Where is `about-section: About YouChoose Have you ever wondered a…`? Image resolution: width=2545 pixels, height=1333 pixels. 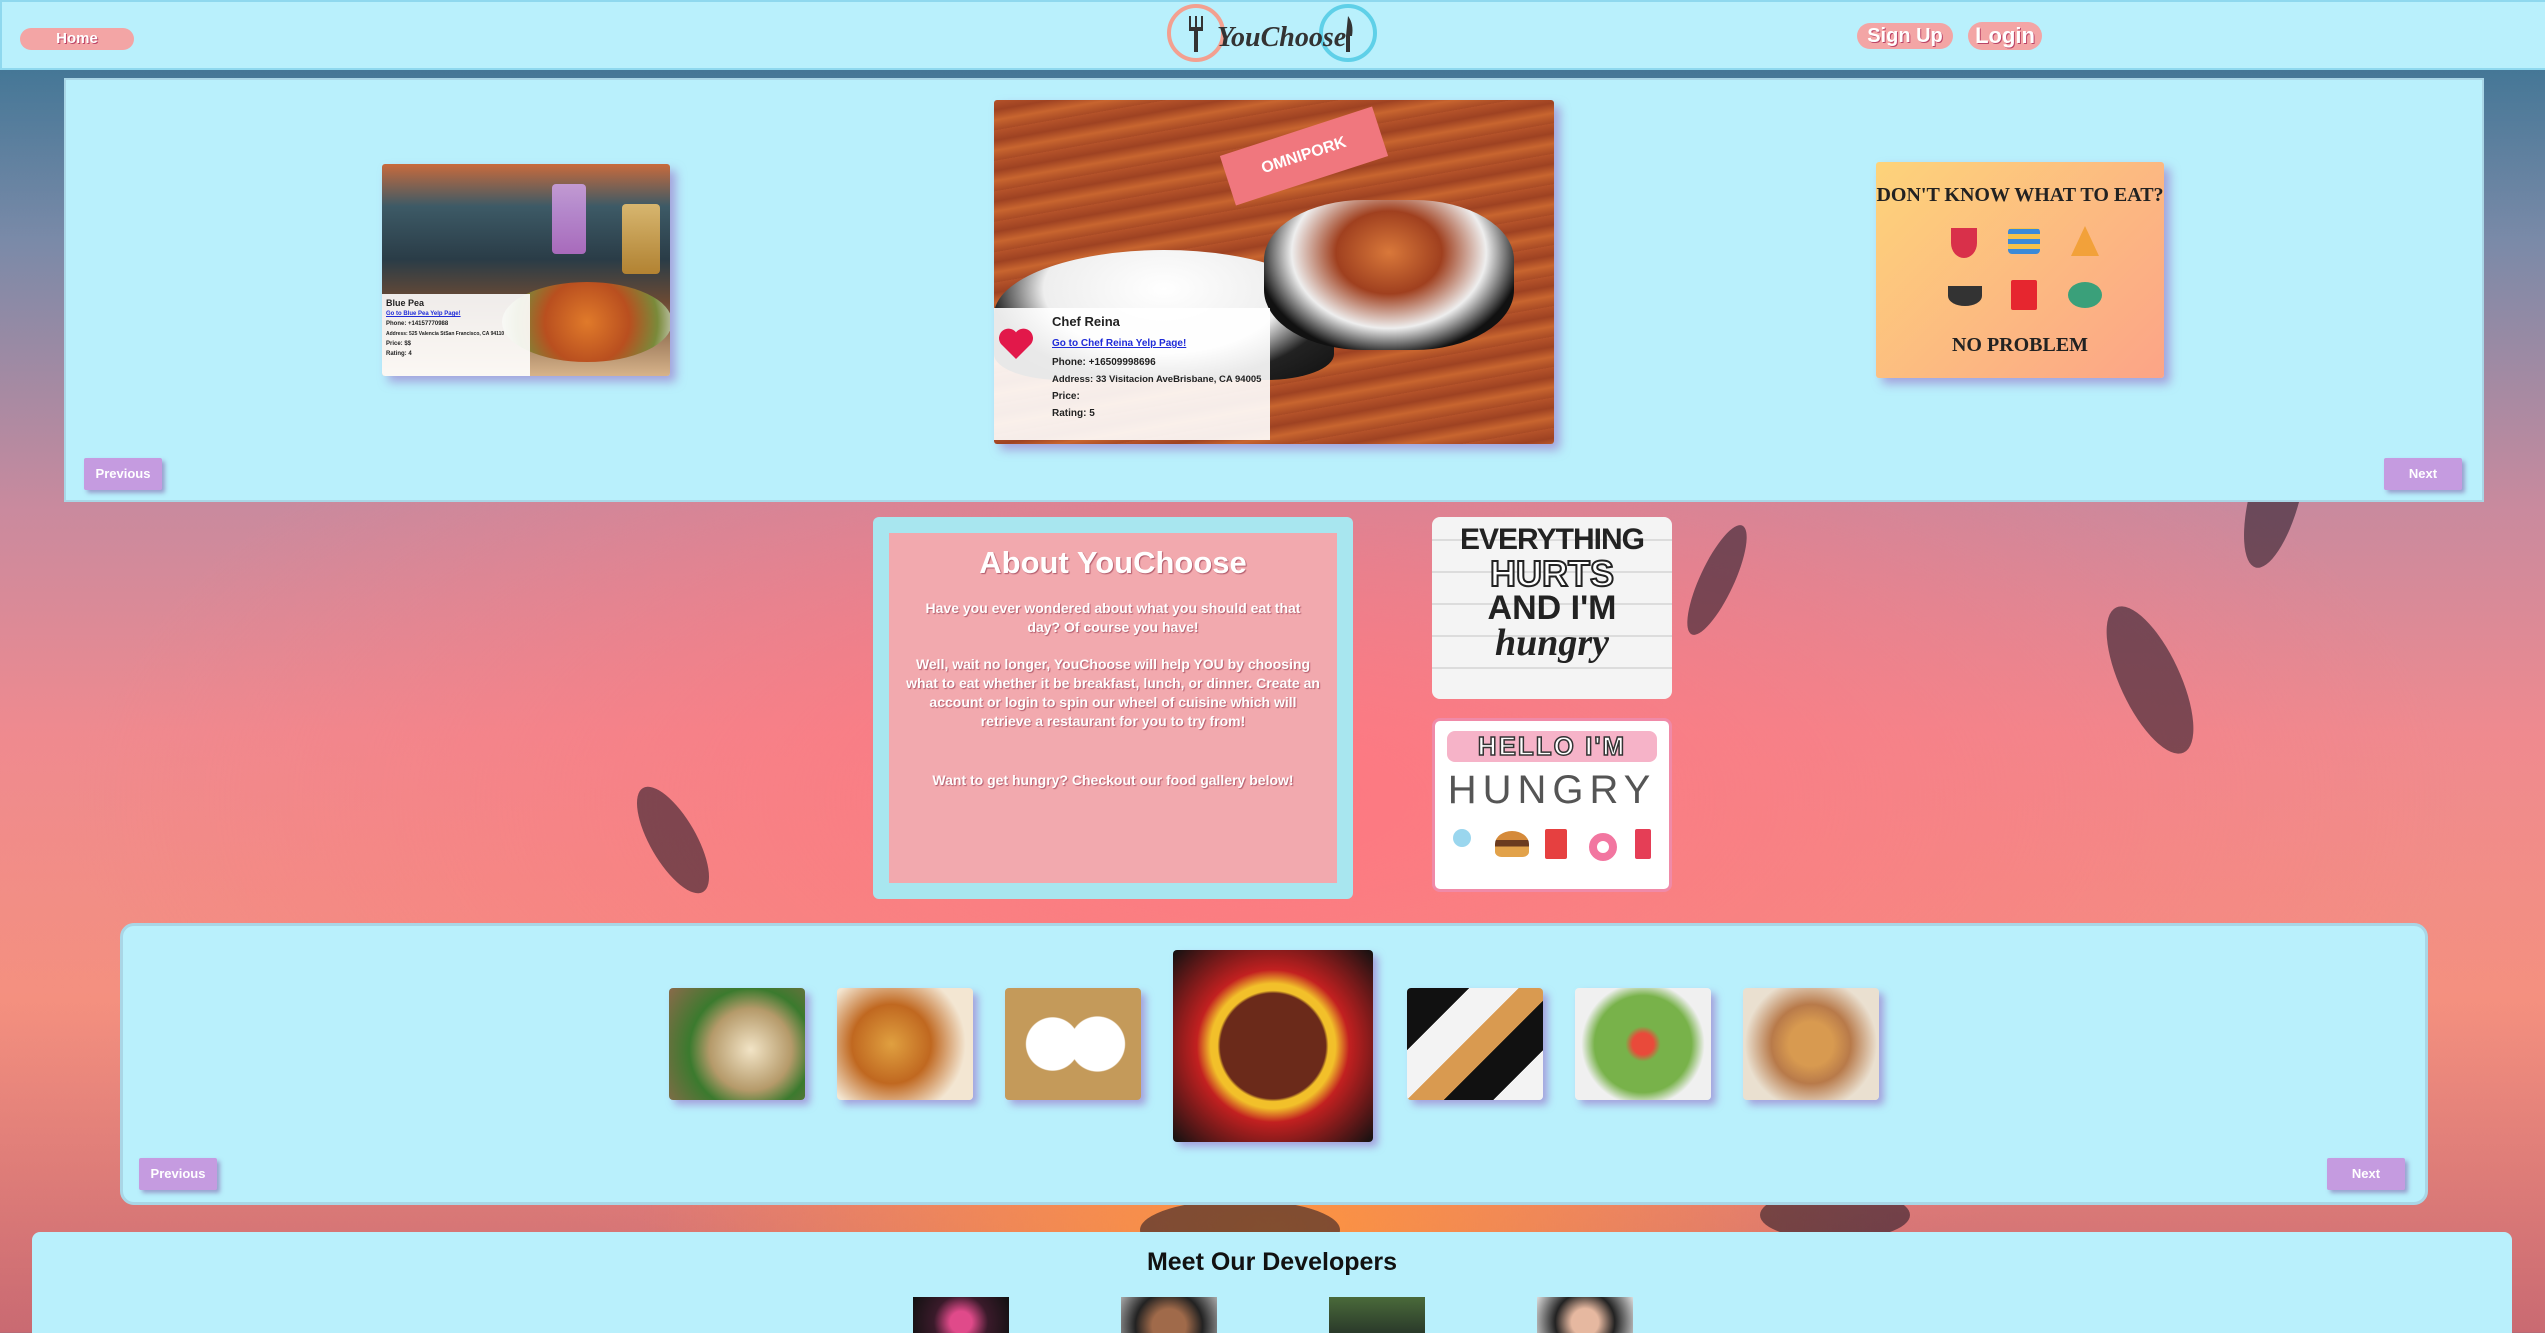
about-section: About YouChoose Have you ever wondered a… is located at coordinates (1113, 708).